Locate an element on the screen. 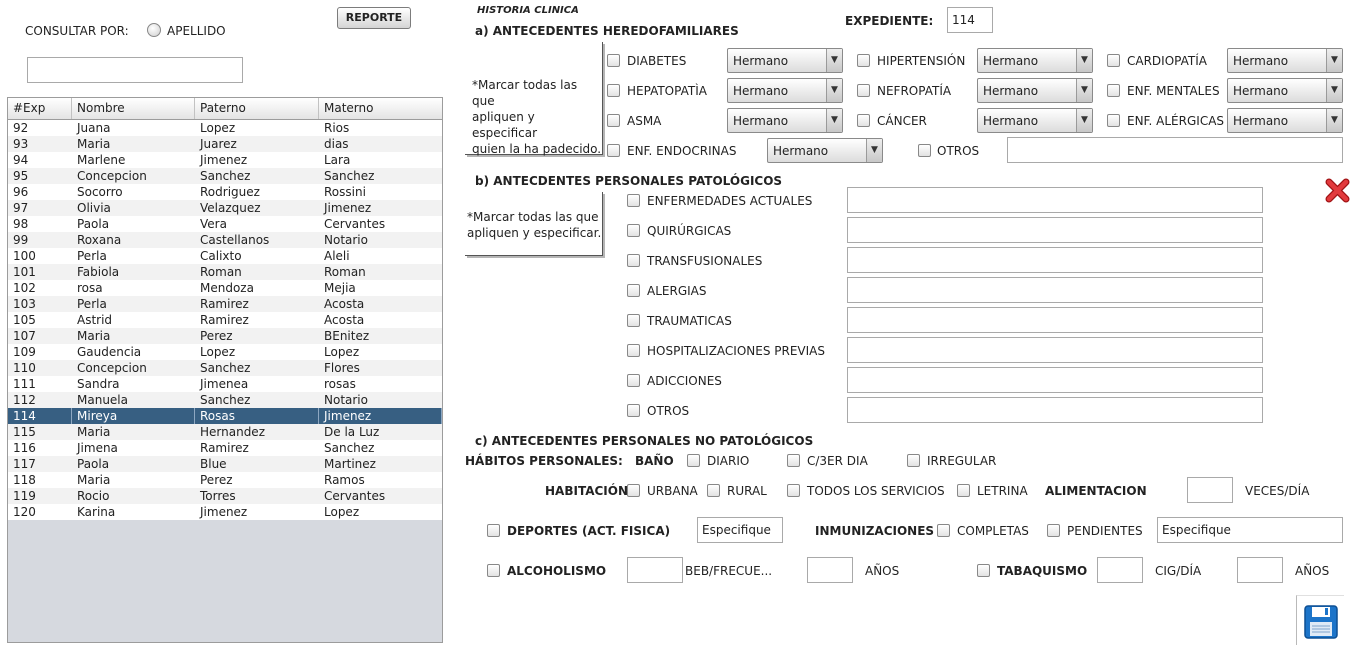  adicciones-input is located at coordinates (1055, 380).